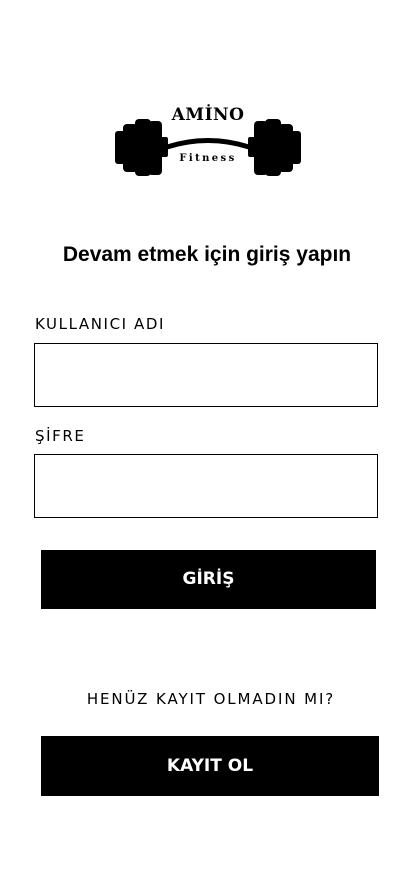  Describe the element at coordinates (211, 699) in the screenshot. I see `register-prompt: HENÜZ KAYIT OLMADIN MI?` at that location.